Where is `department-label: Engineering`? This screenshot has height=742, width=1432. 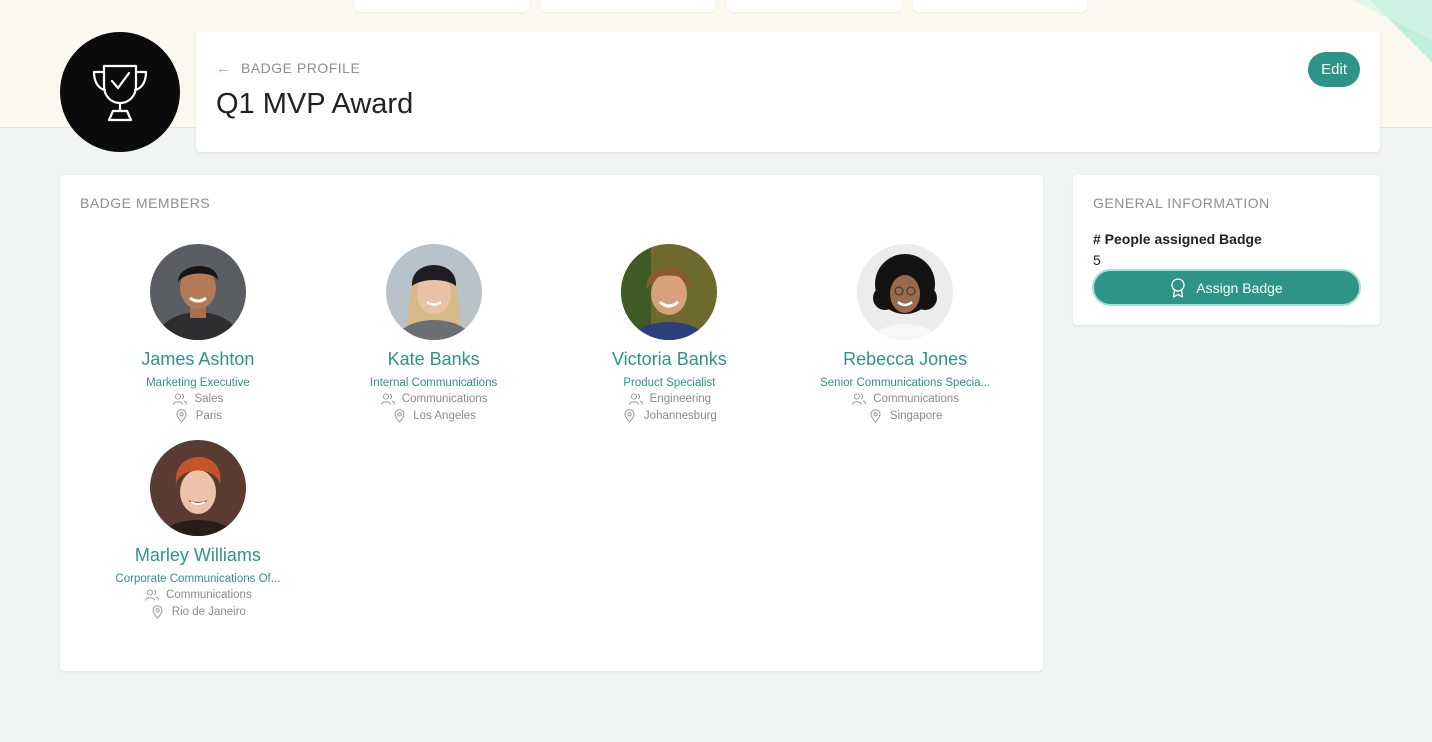
department-label: Engineering is located at coordinates (680, 399).